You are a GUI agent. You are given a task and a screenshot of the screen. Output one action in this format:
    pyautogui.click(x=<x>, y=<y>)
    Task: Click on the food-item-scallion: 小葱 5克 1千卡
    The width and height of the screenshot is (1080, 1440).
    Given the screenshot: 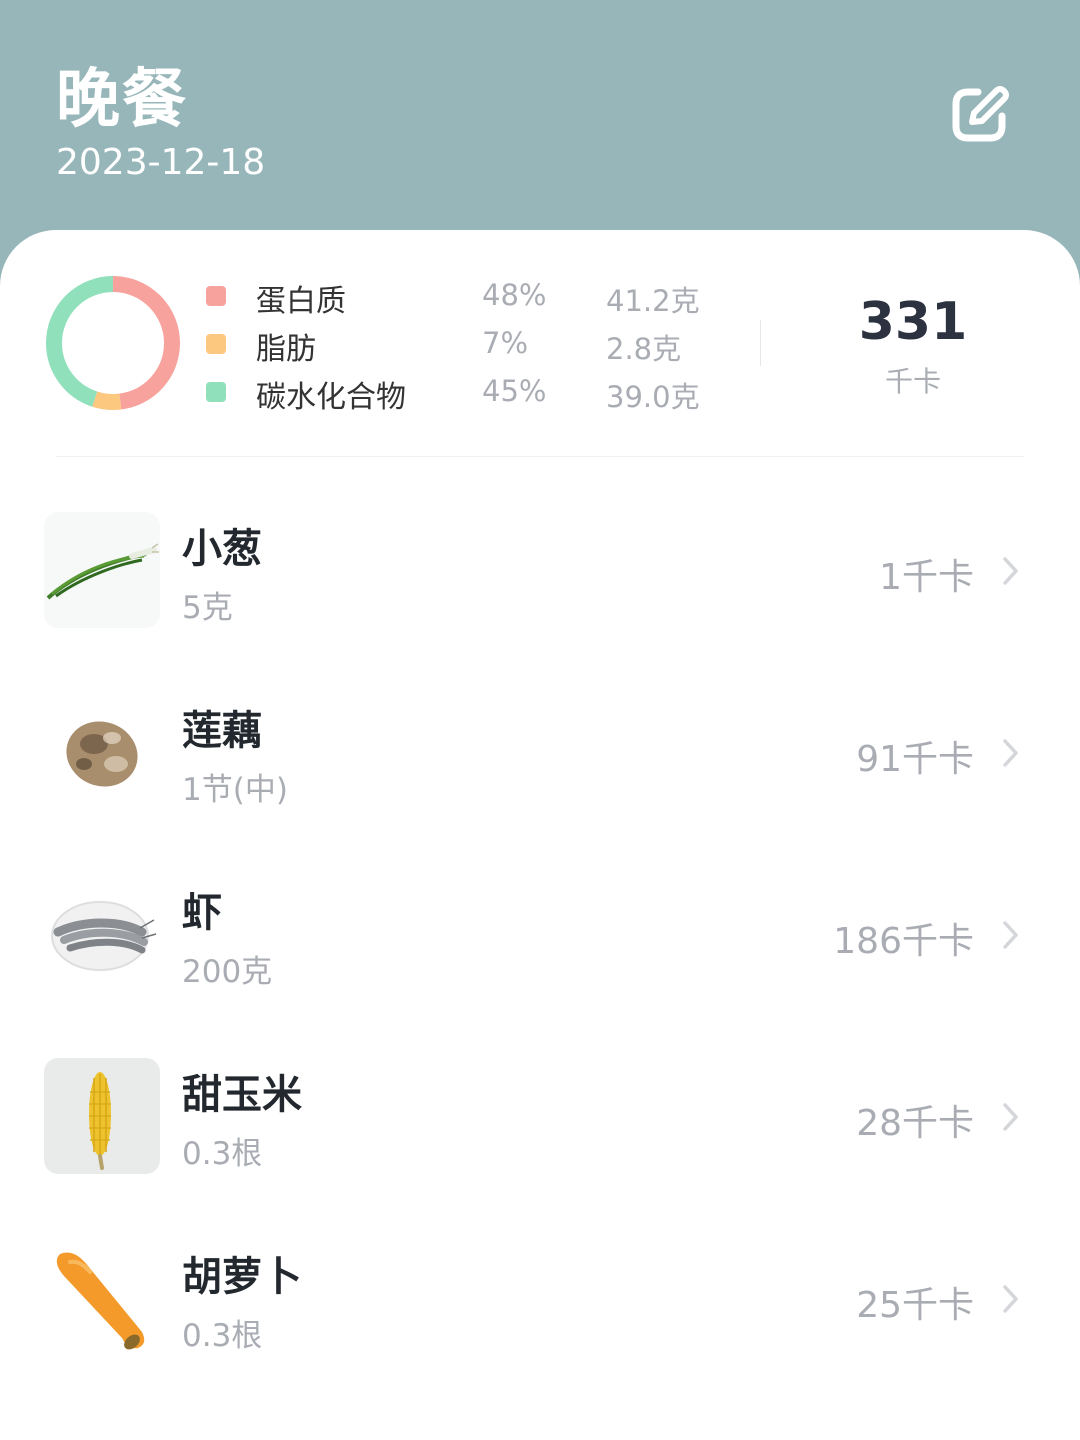 What is the action you would take?
    pyautogui.click(x=540, y=589)
    